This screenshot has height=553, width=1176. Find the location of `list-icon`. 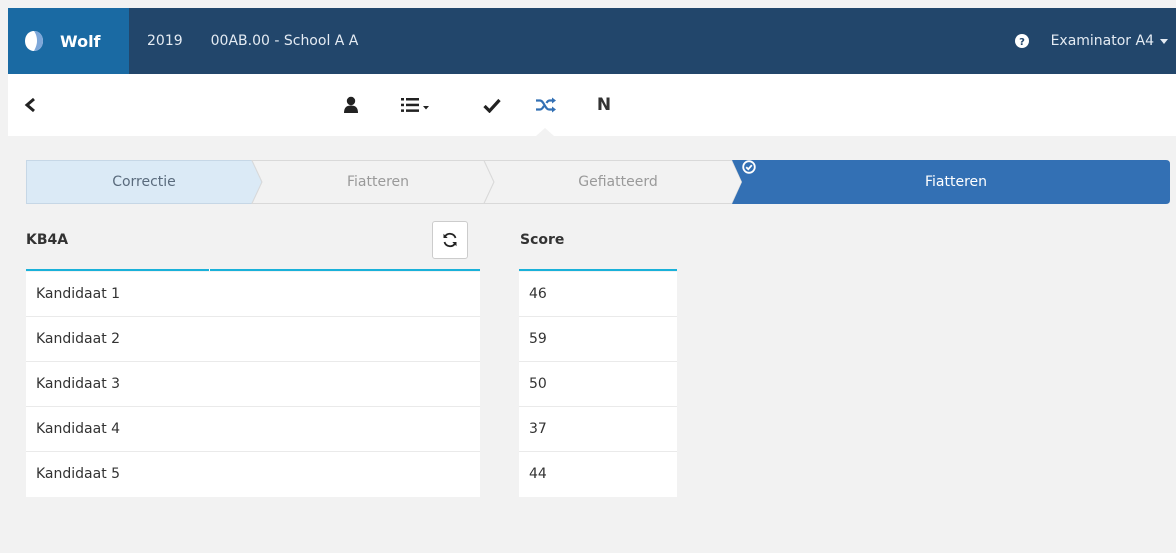

list-icon is located at coordinates (416, 105).